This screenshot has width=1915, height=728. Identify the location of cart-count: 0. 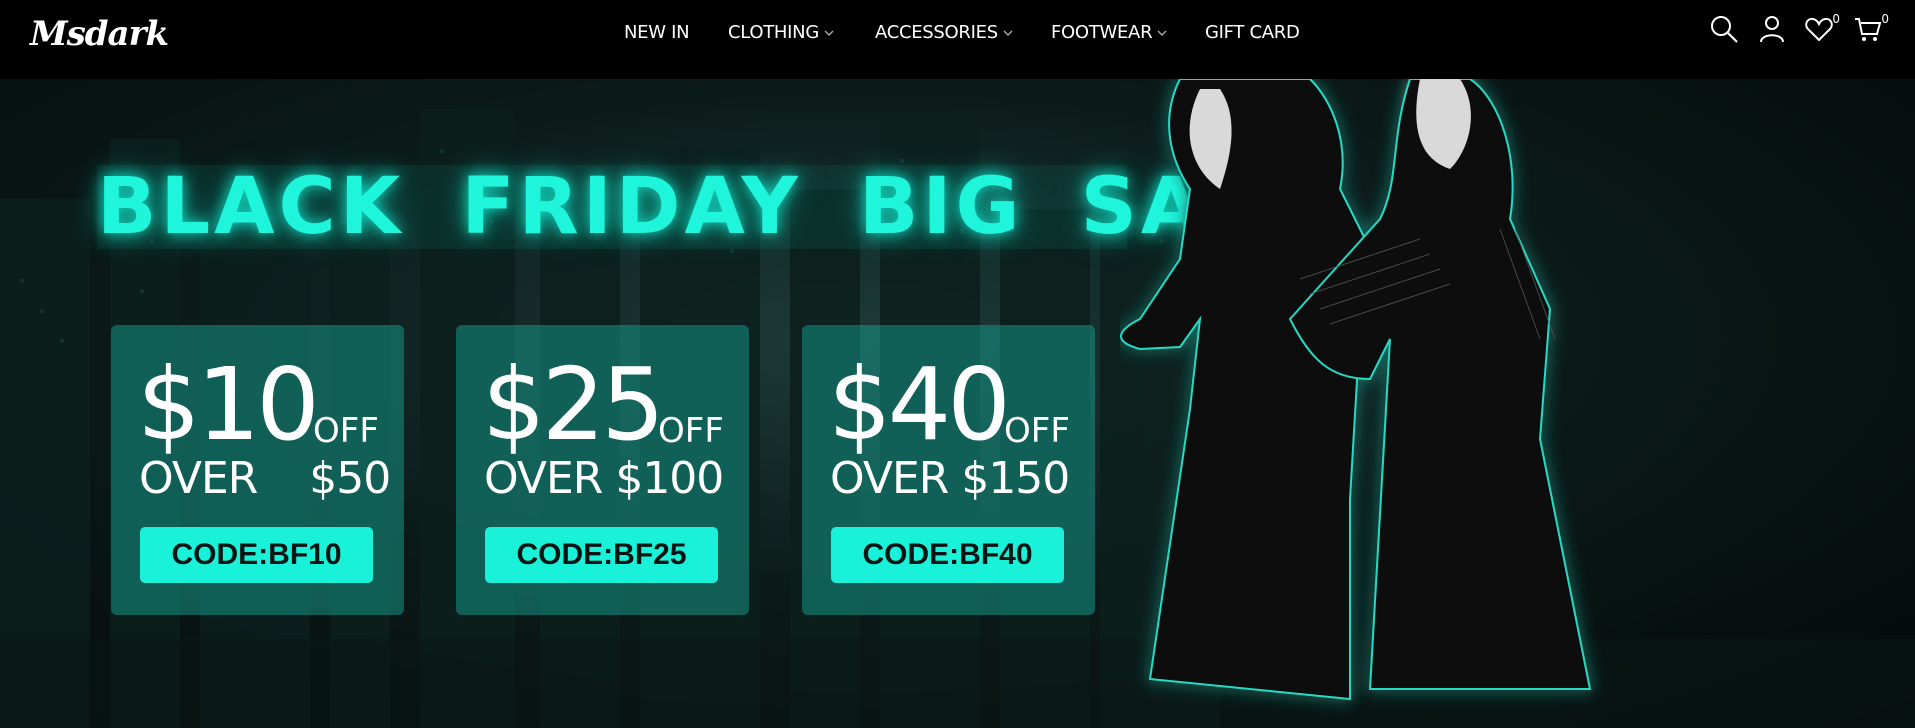
(1885, 19).